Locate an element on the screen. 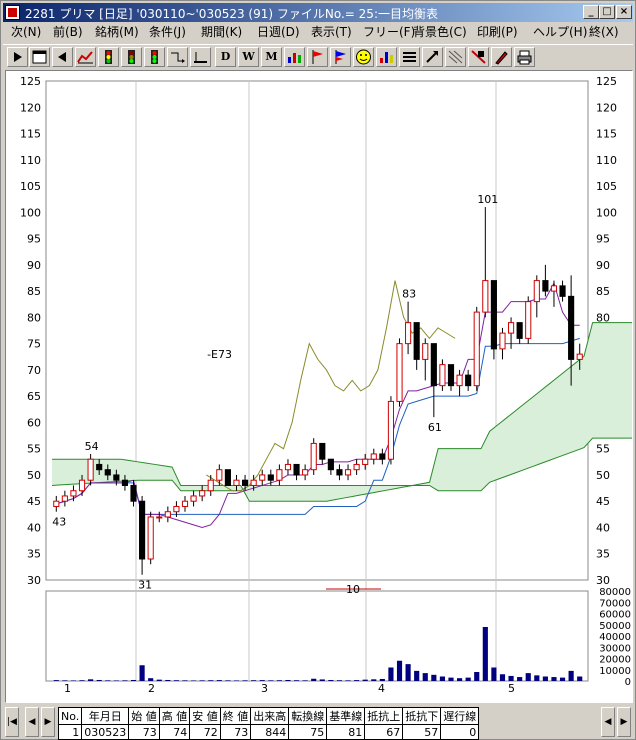  volume-tick-label: 40000 is located at coordinates (615, 637).